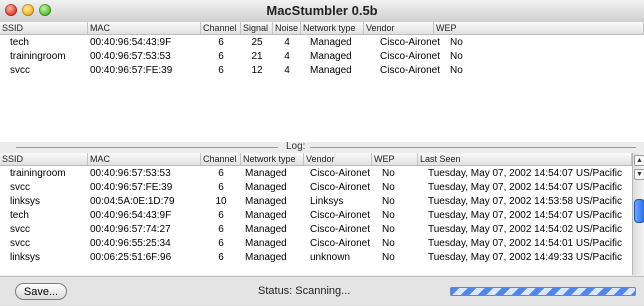 The height and width of the screenshot is (306, 644). I want to click on title-bar: MacStumbler 0.5b, so click(322, 11).